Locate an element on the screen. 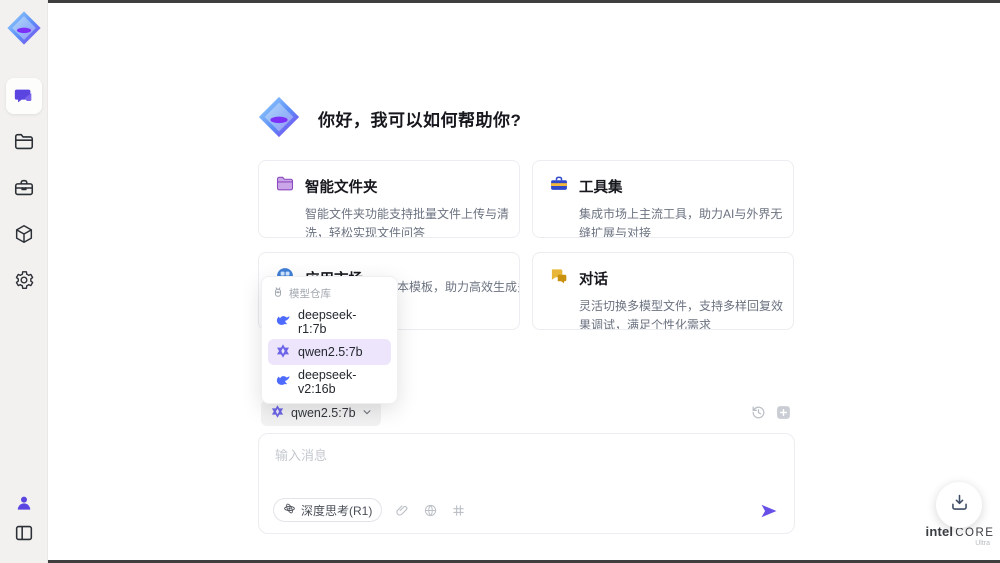 The height and width of the screenshot is (563, 1000). paperclip-icon is located at coordinates (402, 510).